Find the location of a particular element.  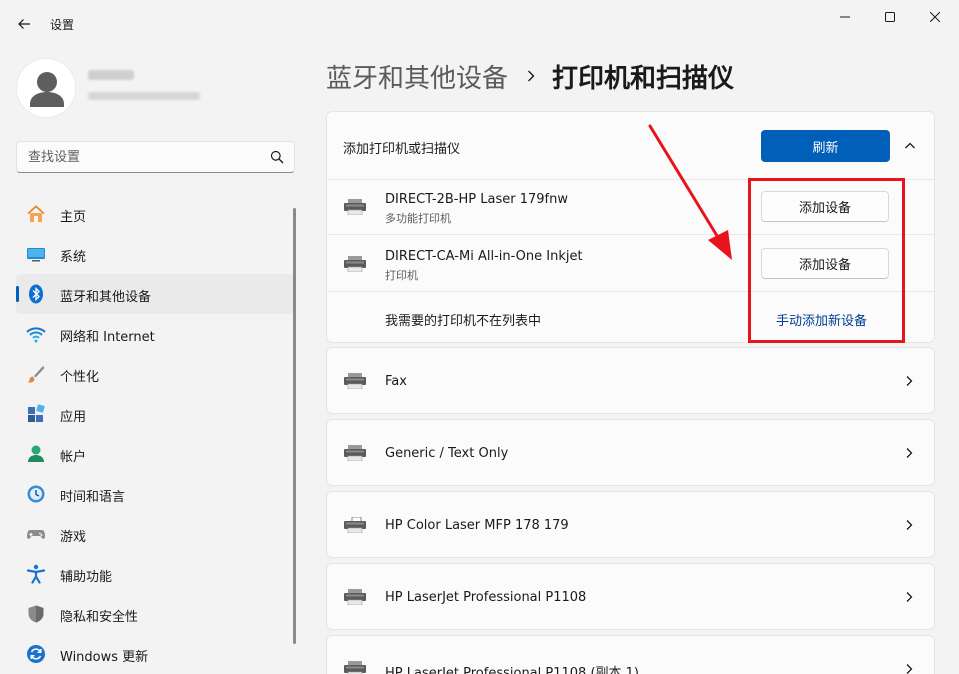

device-name: DIRECT-2B-HP Laser 179fnw is located at coordinates (476, 199).